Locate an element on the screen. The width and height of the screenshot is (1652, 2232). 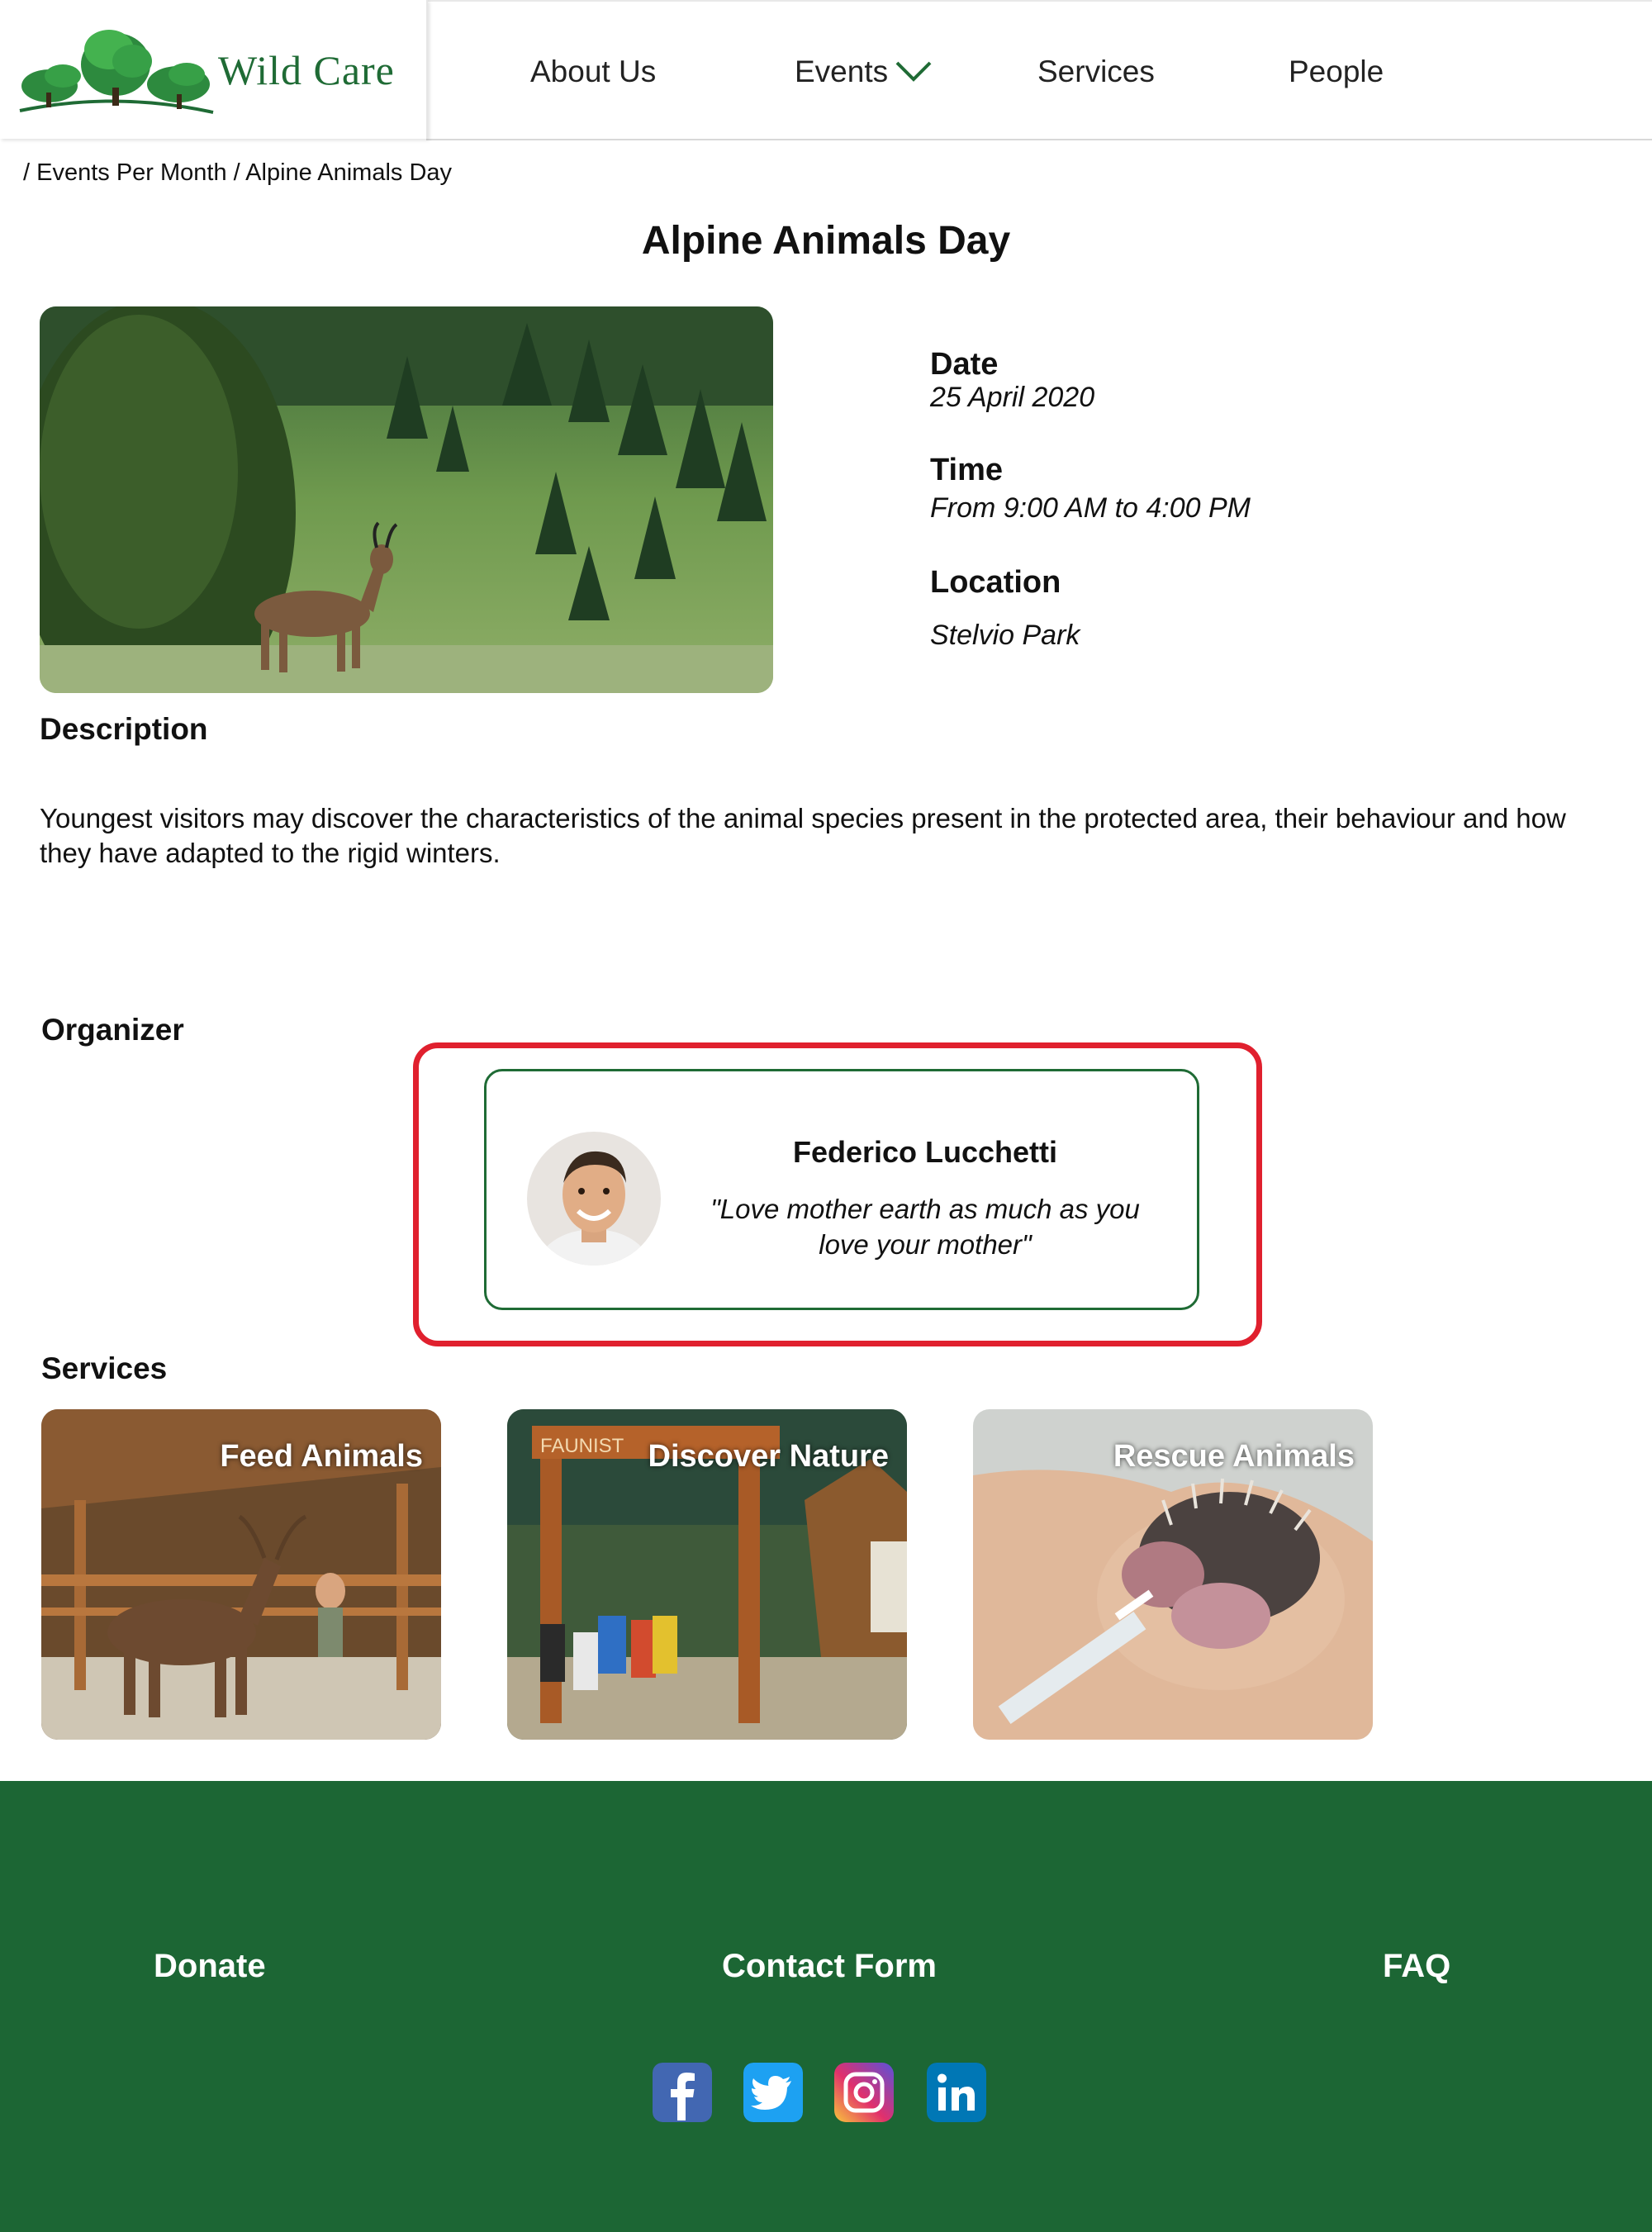
footer-contact-form-link: Contact Form is located at coordinates (829, 1966).